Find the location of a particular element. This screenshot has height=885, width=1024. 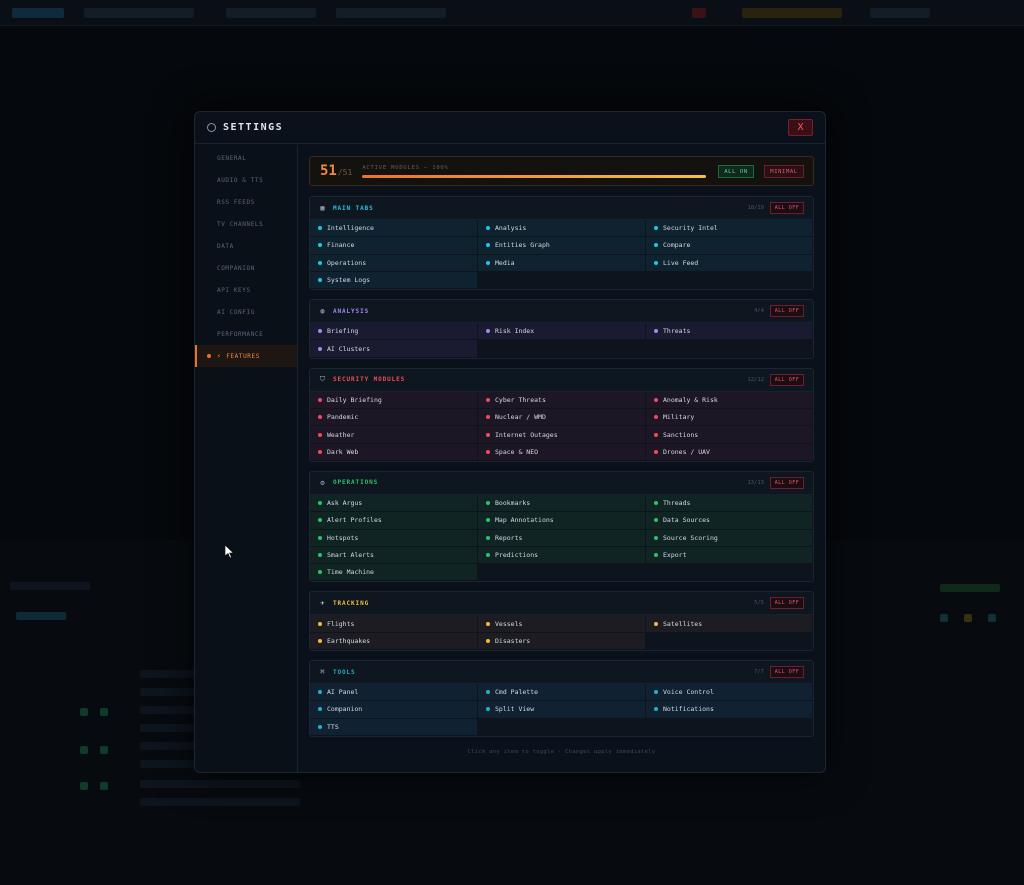

feature-label: Weather is located at coordinates (341, 434).